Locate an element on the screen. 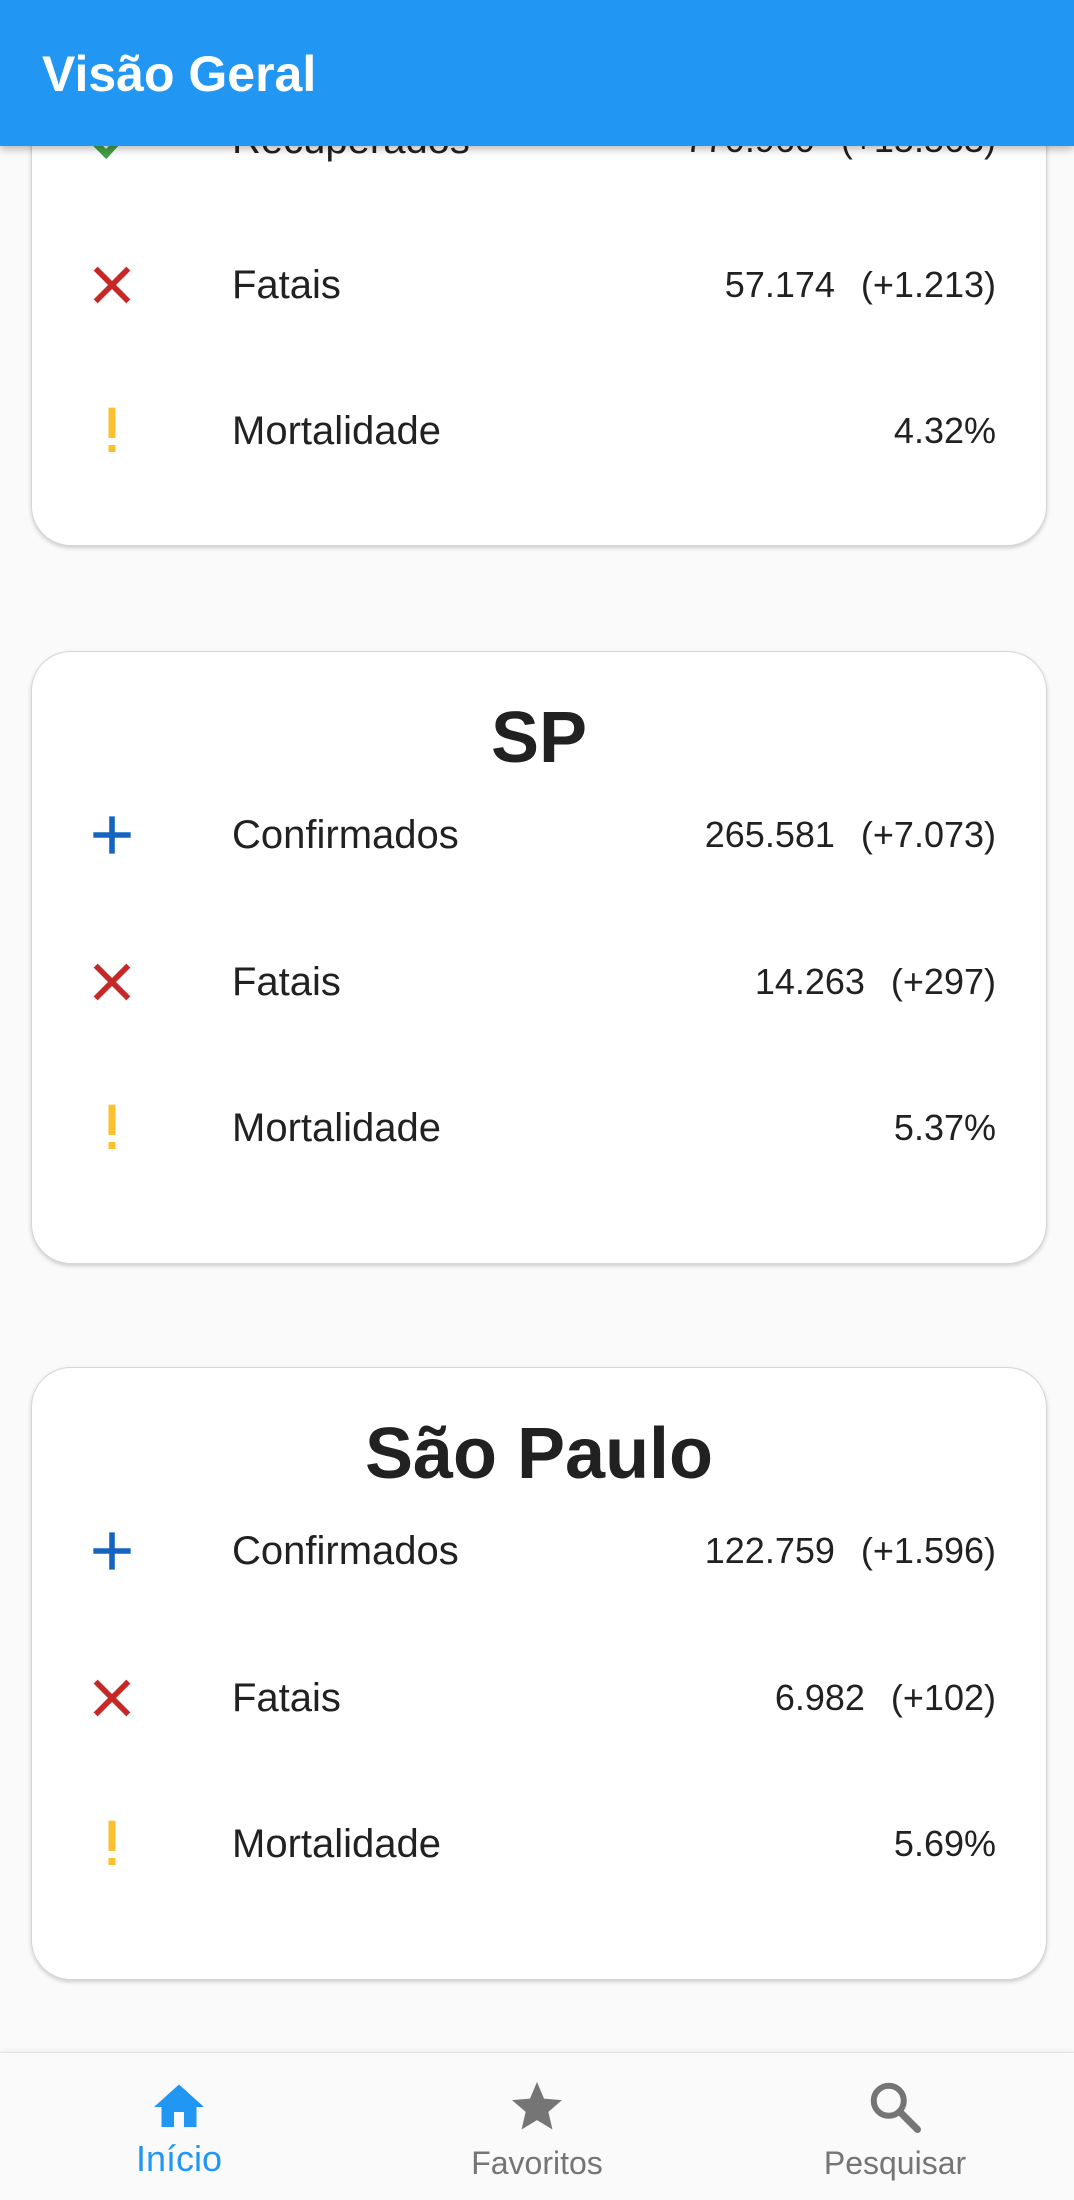 This screenshot has height=2200, width=1074. stat-delta: (+1.213) is located at coordinates (928, 284).